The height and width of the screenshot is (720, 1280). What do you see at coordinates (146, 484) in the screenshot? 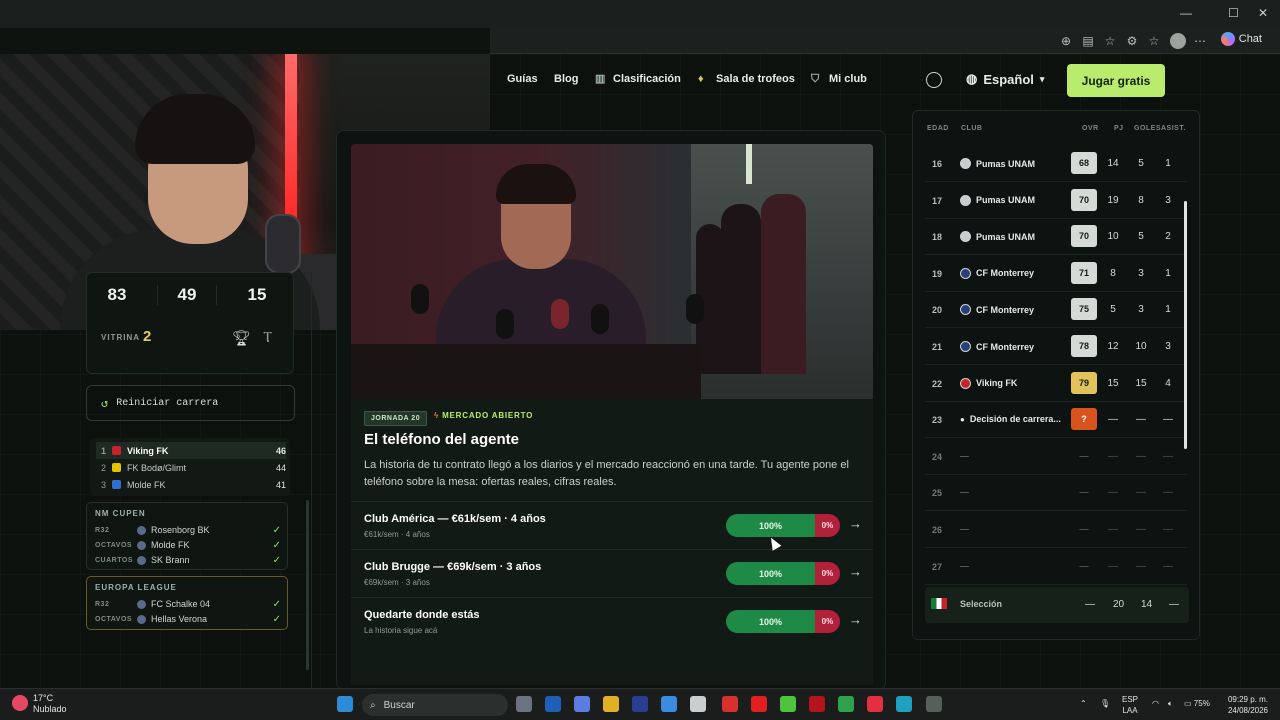
I see `league-team: Molde FK` at bounding box center [146, 484].